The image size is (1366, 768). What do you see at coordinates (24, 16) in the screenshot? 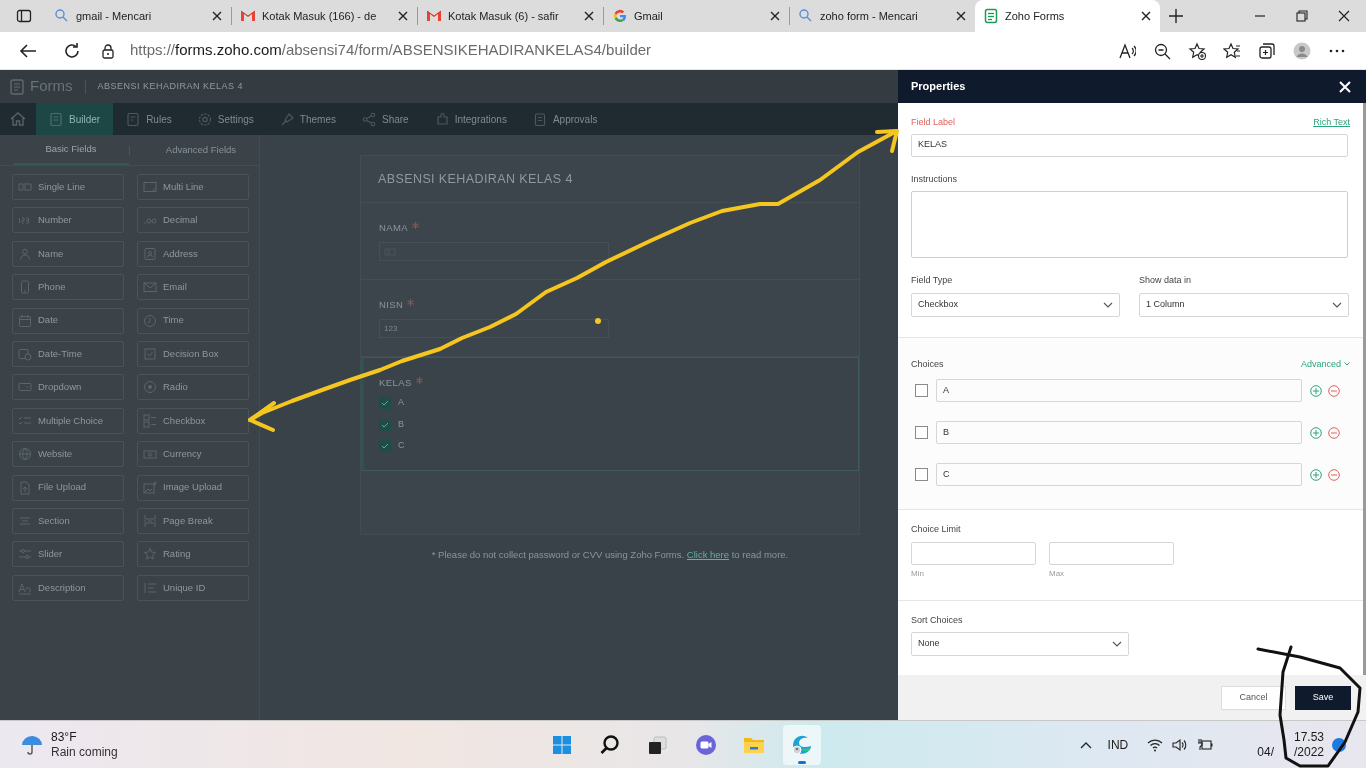
I see `tab-actions-icon` at bounding box center [24, 16].